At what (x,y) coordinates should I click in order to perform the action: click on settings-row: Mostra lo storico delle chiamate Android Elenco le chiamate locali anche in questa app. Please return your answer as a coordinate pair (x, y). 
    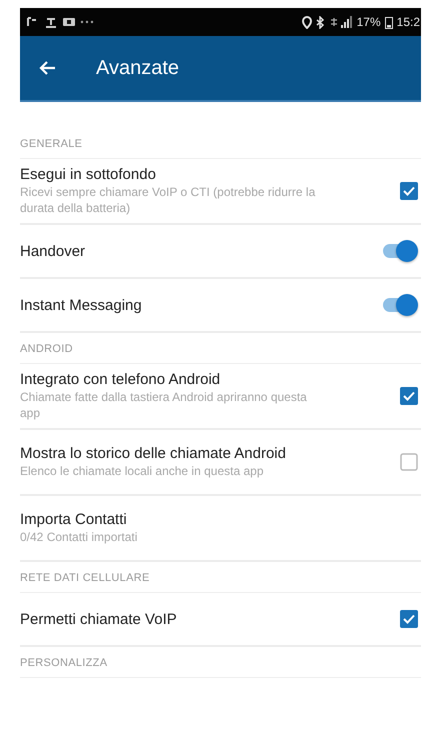
    Looking at the image, I should click on (220, 463).